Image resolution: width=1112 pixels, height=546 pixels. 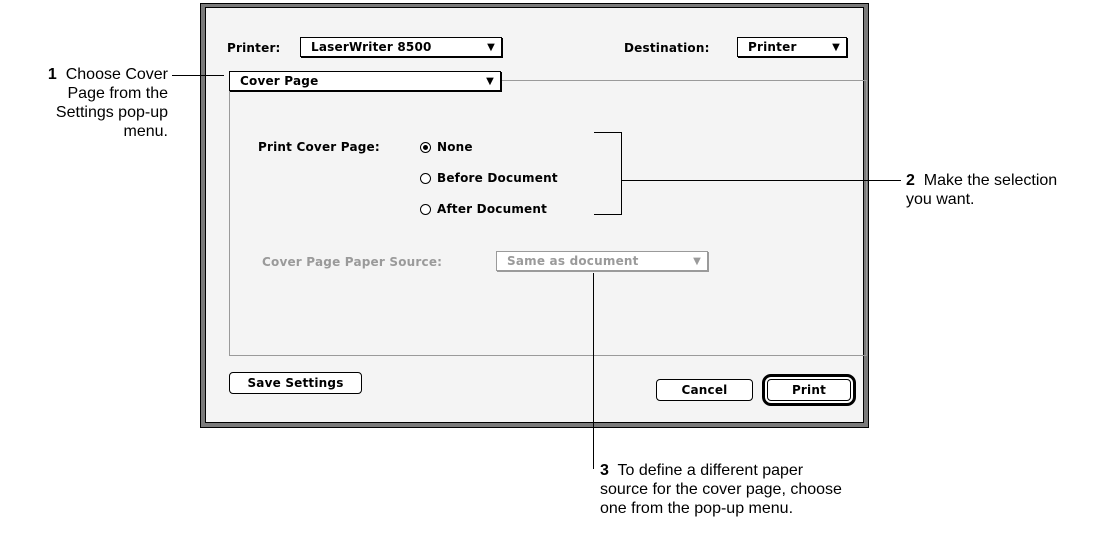 What do you see at coordinates (492, 209) in the screenshot?
I see `radio-after-document-label: After Document` at bounding box center [492, 209].